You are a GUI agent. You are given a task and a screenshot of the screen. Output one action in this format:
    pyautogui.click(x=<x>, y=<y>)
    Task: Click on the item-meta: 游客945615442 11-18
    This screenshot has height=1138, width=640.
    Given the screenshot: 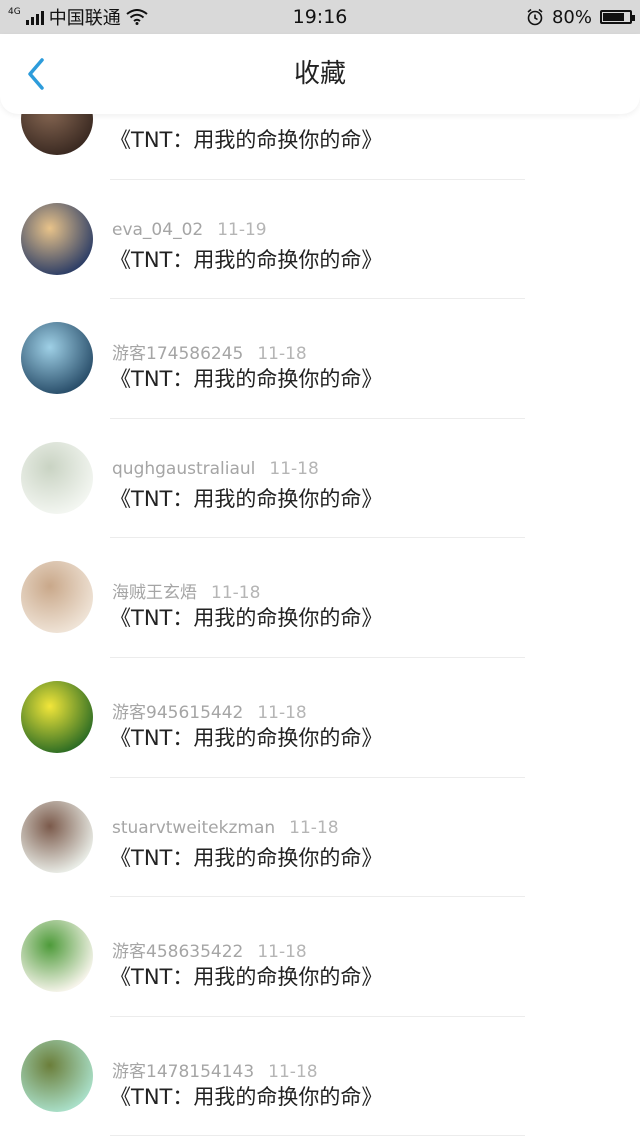 What is the action you would take?
    pyautogui.click(x=209, y=710)
    